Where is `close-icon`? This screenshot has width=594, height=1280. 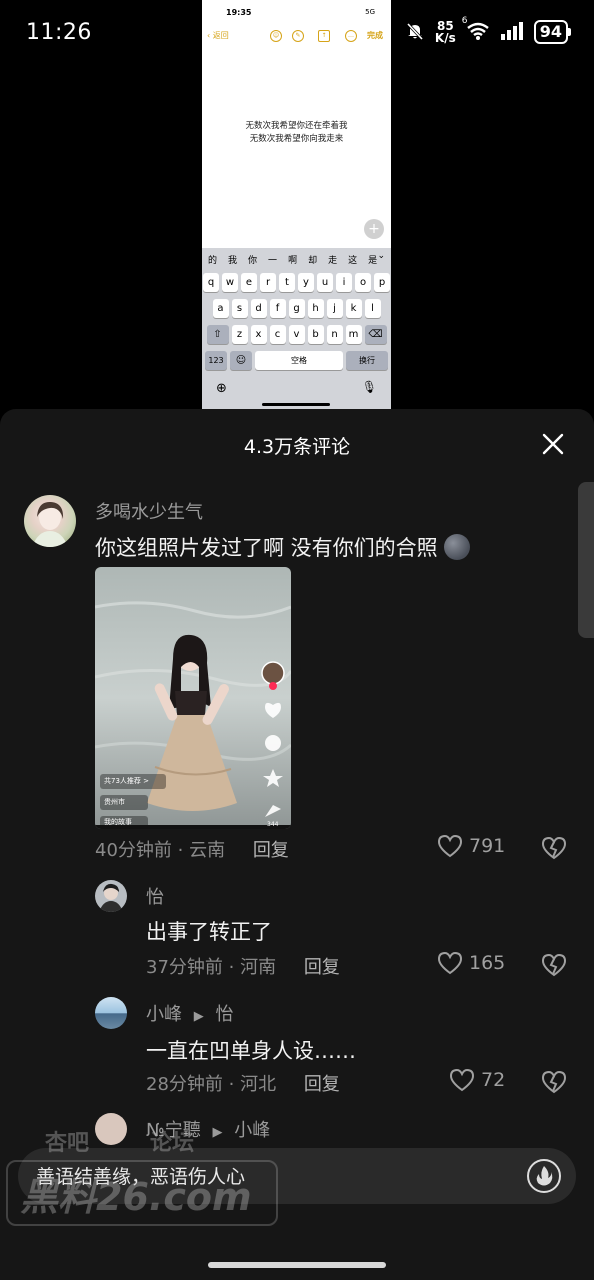 close-icon is located at coordinates (553, 444).